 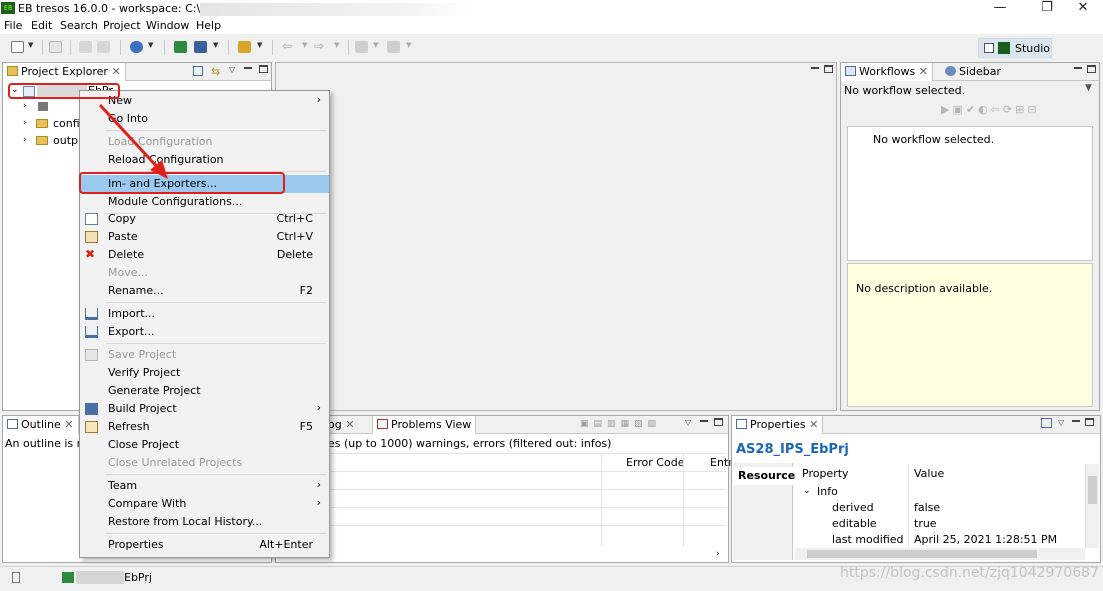 What do you see at coordinates (68, 577) in the screenshot?
I see `project-status-icon` at bounding box center [68, 577].